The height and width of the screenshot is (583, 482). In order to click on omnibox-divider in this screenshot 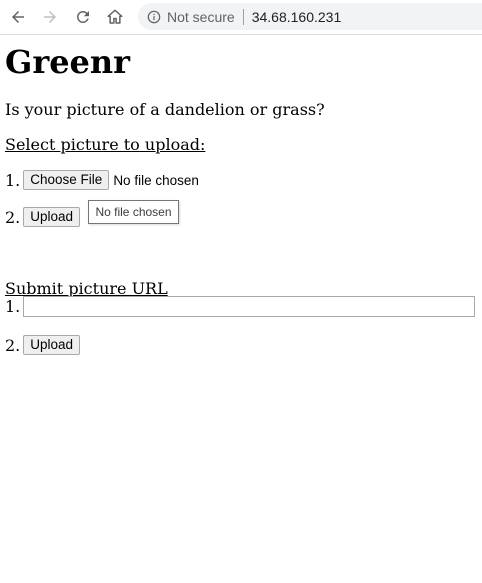, I will do `click(243, 16)`.